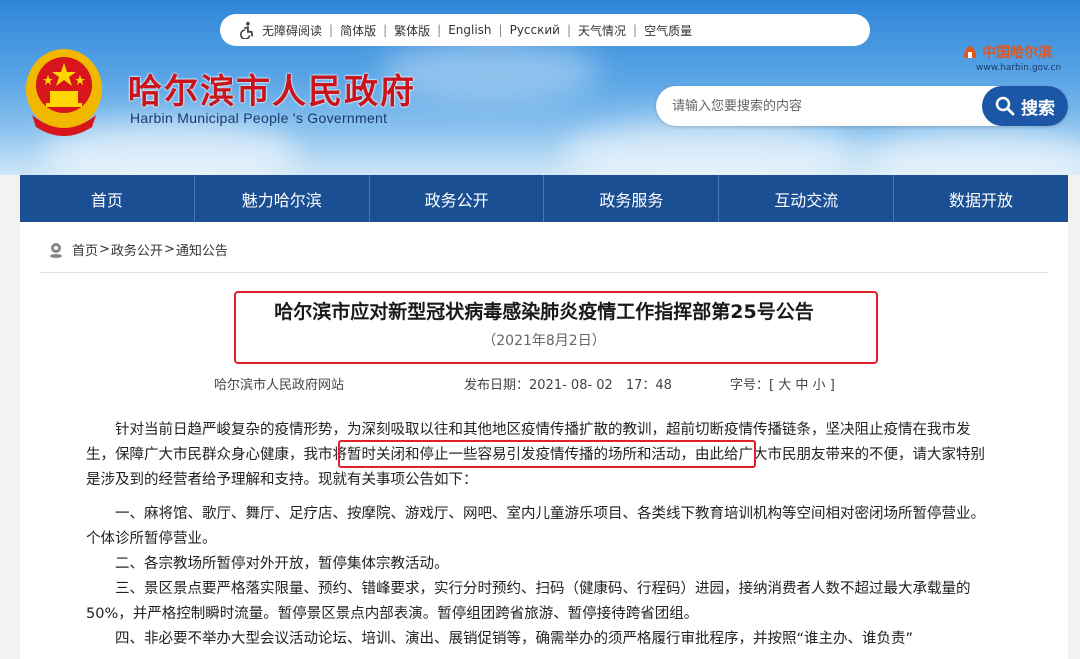 The width and height of the screenshot is (1080, 659). Describe the element at coordinates (801, 385) in the screenshot. I see `font-size-medium: 中` at that location.